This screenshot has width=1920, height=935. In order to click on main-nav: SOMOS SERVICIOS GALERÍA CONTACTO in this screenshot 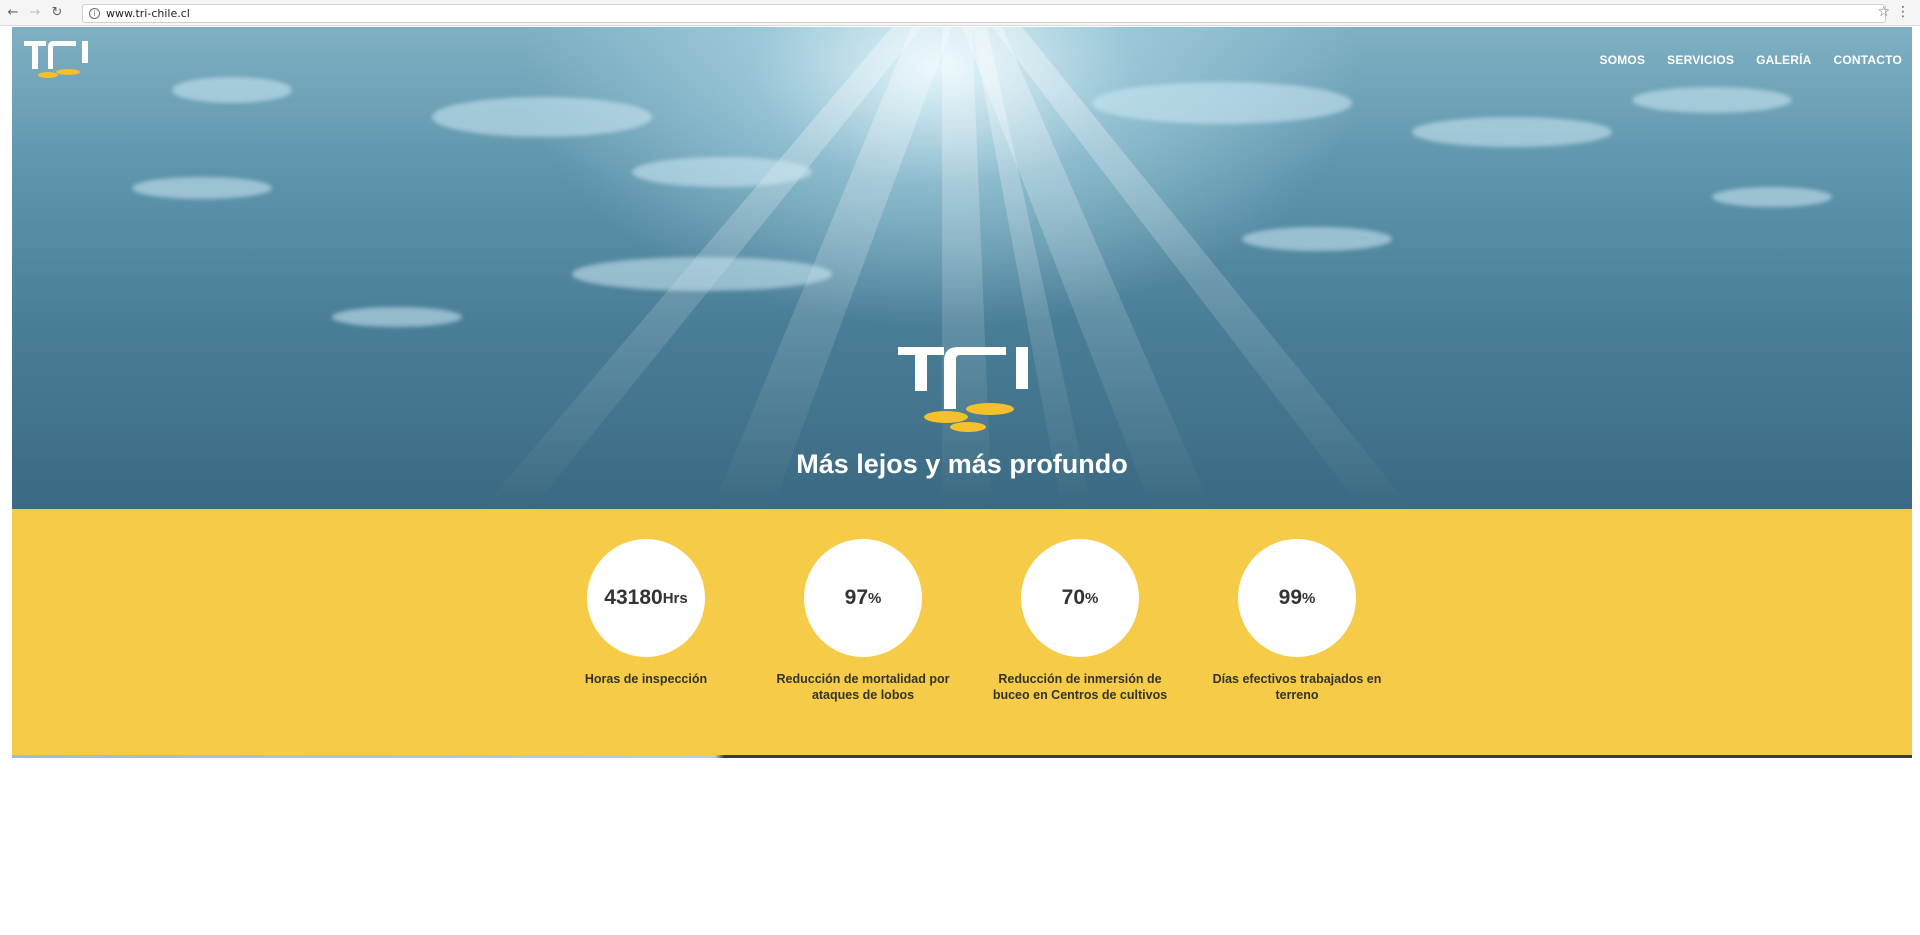, I will do `click(1750, 60)`.